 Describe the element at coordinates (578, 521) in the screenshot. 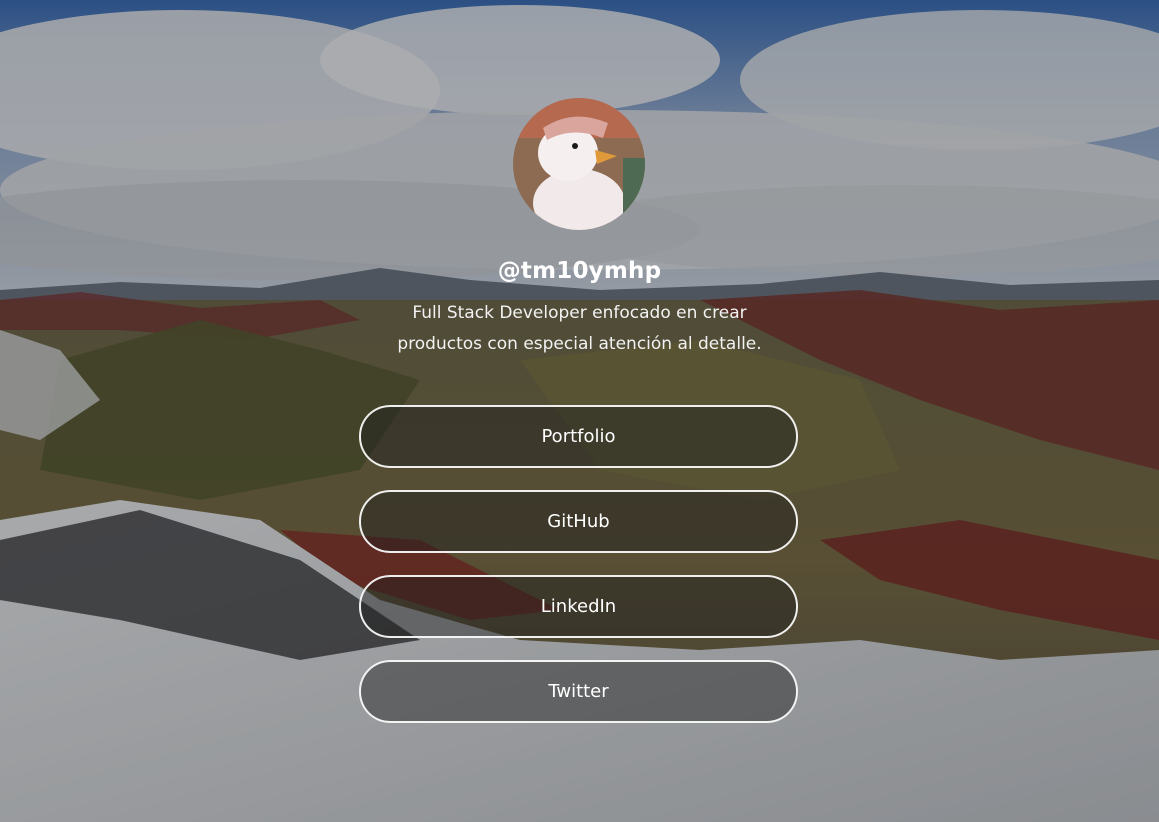

I see `github-link-button: GitHub` at that location.